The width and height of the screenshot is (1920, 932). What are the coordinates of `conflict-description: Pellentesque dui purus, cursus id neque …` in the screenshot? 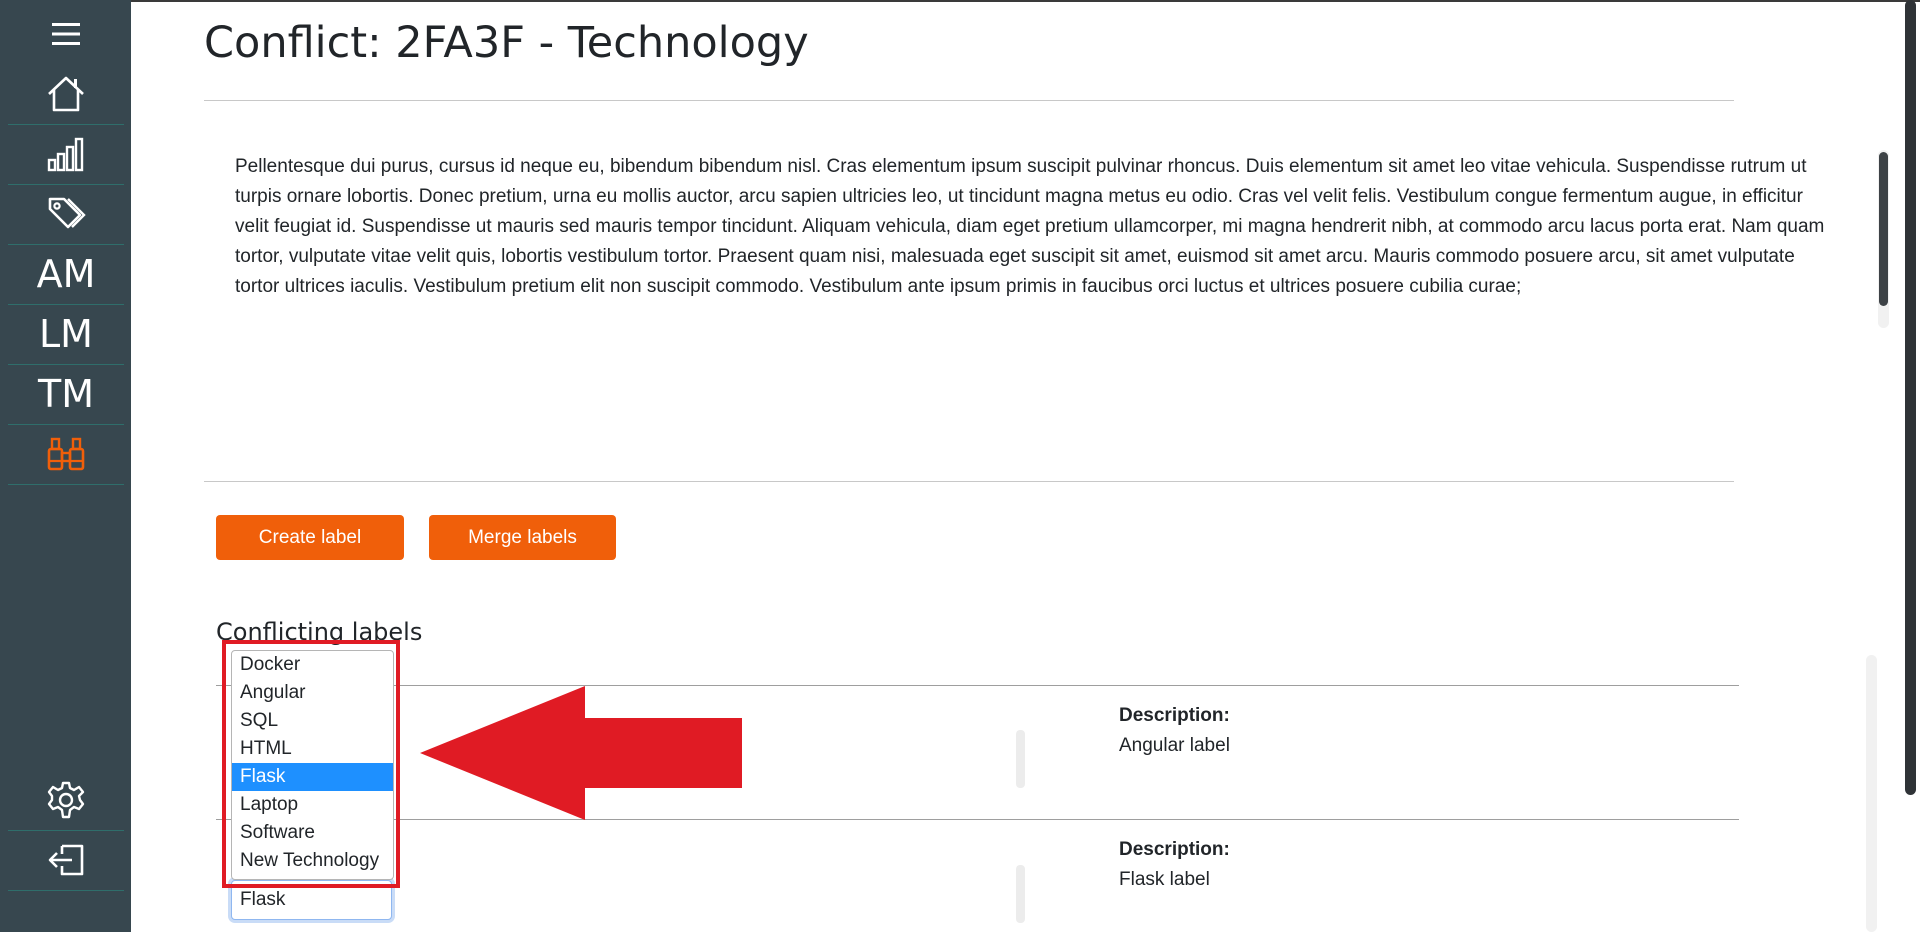 It's located at (1030, 226).